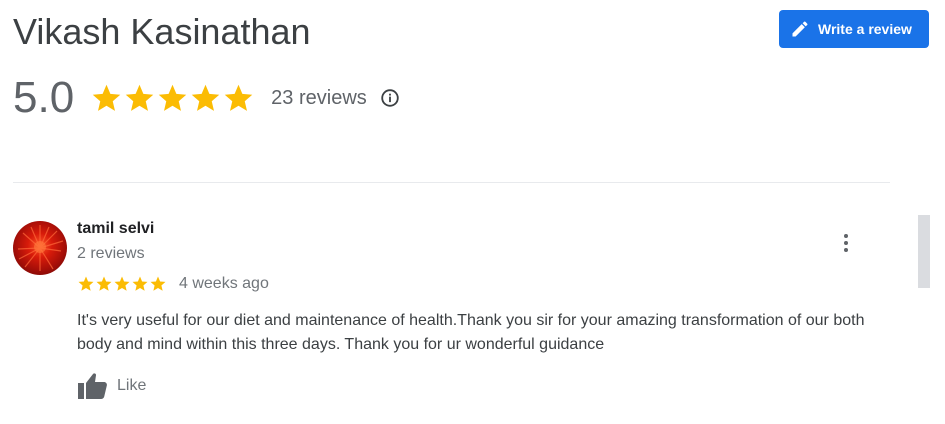 The width and height of the screenshot is (945, 424). I want to click on thumb-up-icon, so click(93, 386).